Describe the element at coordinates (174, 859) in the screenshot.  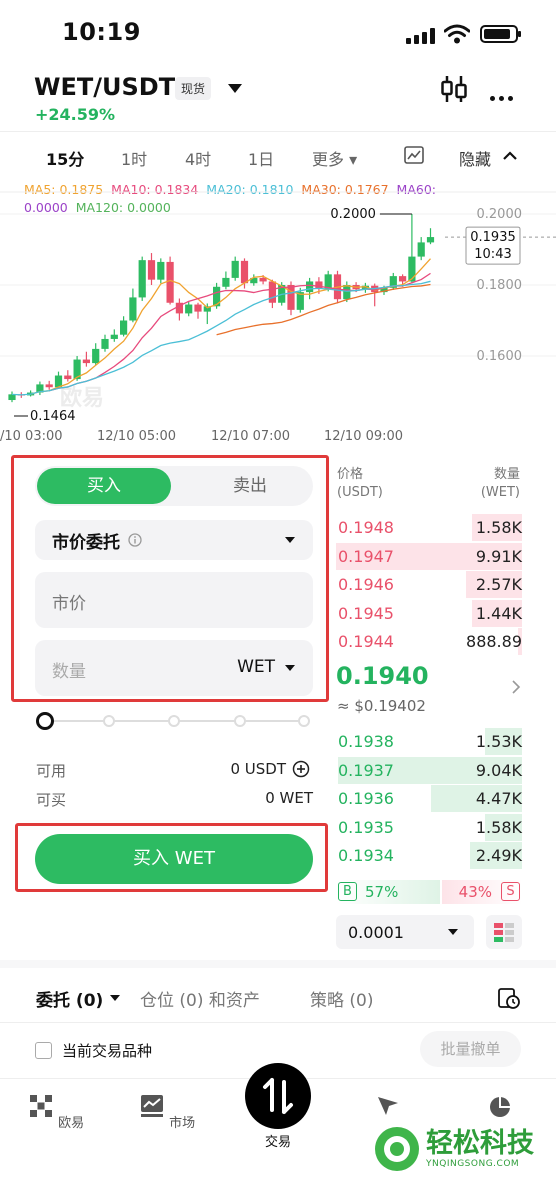
I see `buy-wet-button: 买入 WET` at that location.